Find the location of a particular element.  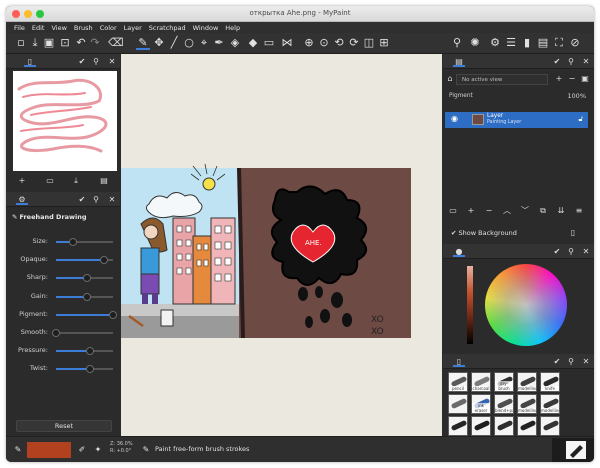

undo-icon: ↶ is located at coordinates (81, 43).